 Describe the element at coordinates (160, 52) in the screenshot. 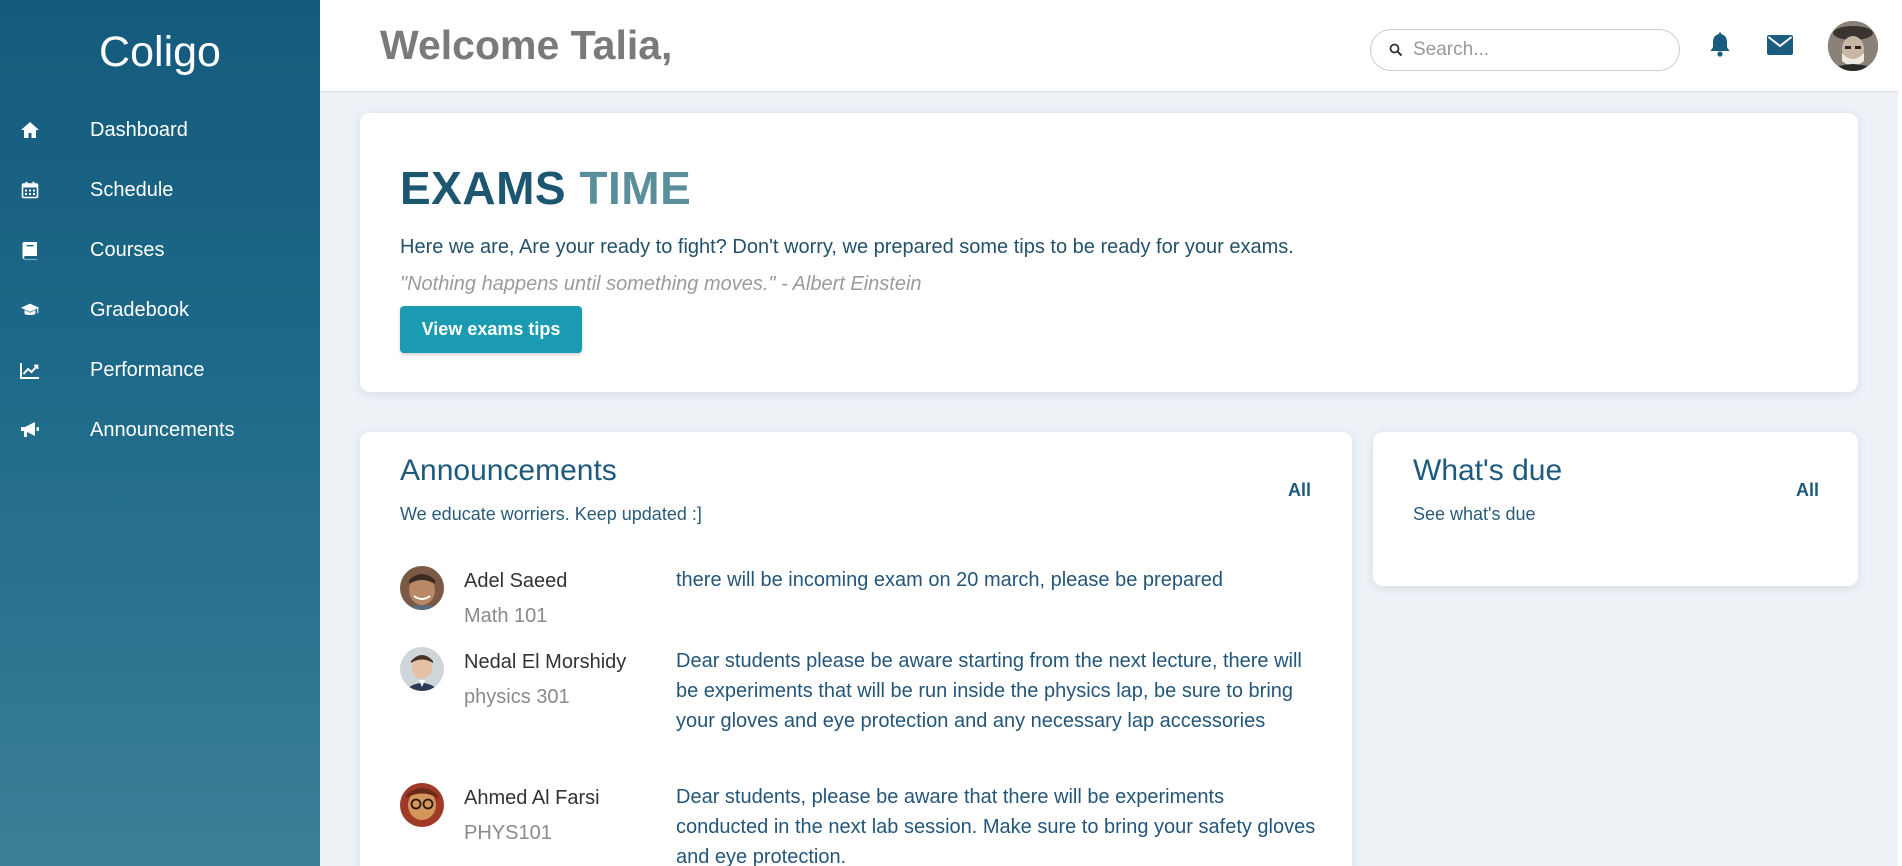

I see `brand-logo: Coligo` at that location.